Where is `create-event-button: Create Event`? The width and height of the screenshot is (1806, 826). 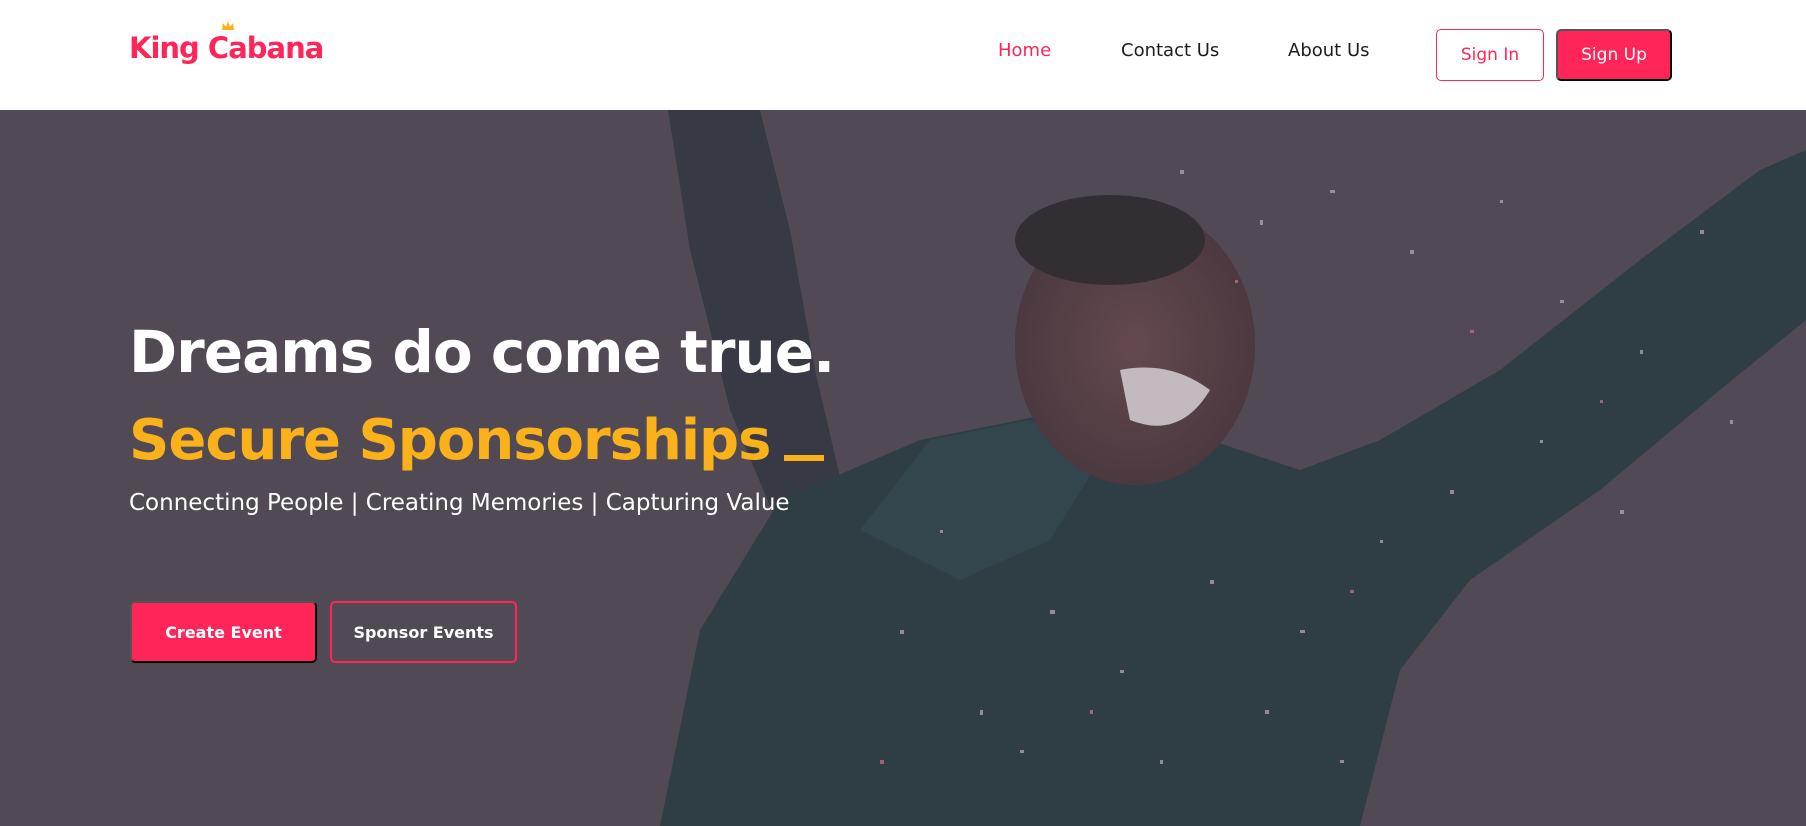
create-event-button: Create Event is located at coordinates (223, 632).